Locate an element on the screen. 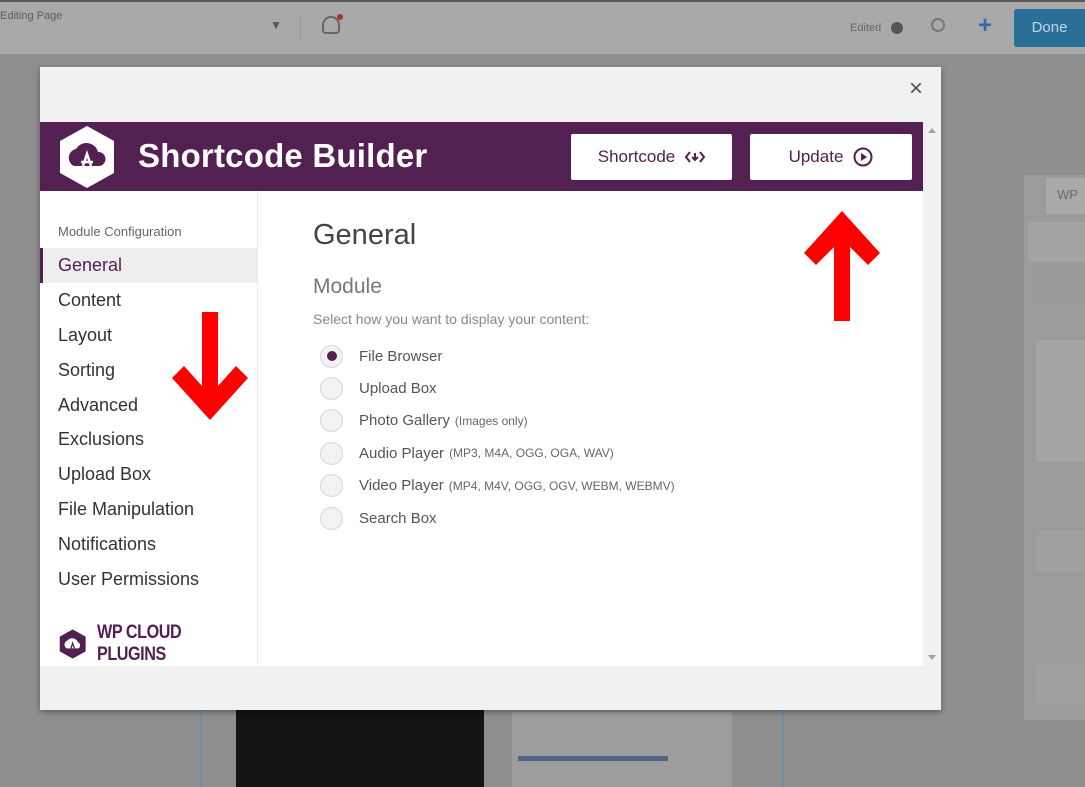  radio-label: Search Box is located at coordinates (398, 518).